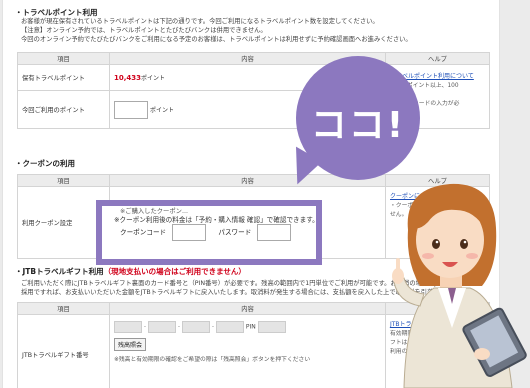 This screenshot has width=530, height=388. I want to click on held-points-label: 保有トラベルポイント, so click(63, 77).